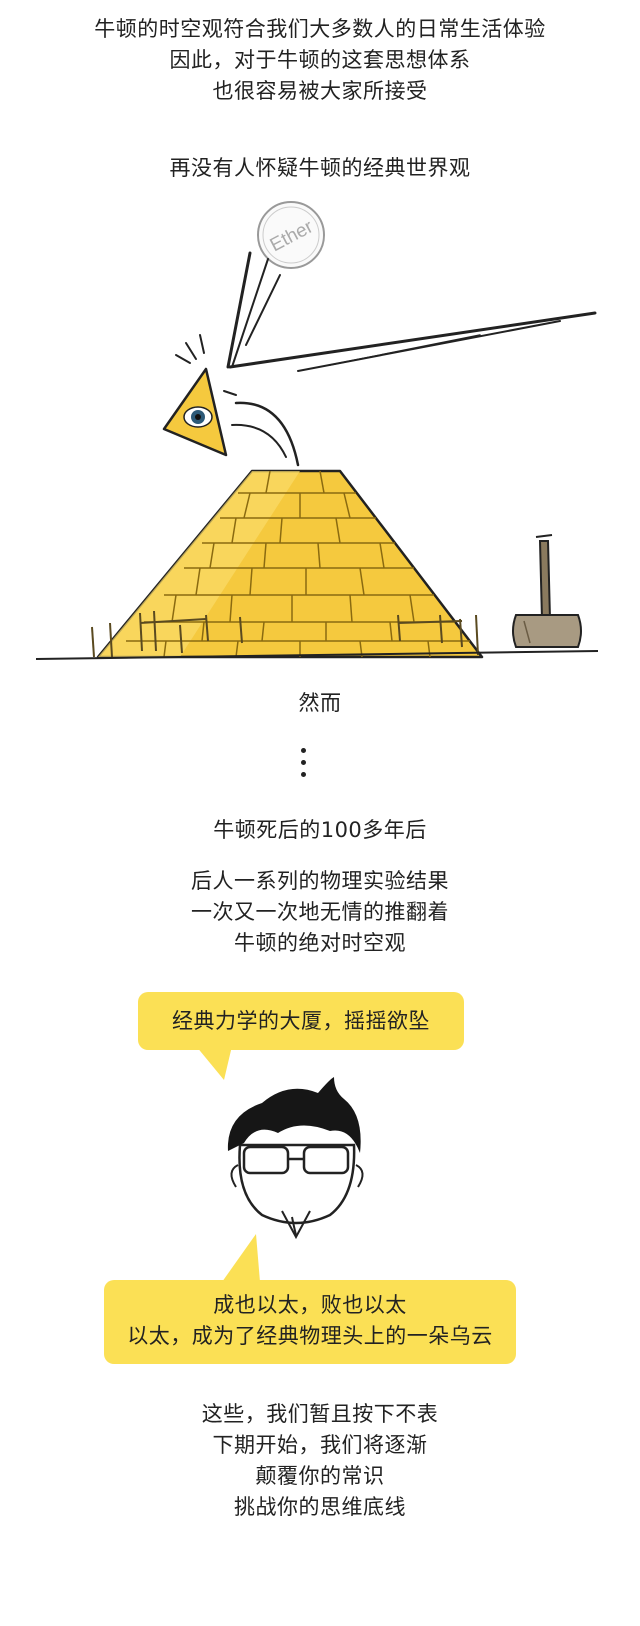 The width and height of the screenshot is (640, 1626). Describe the element at coordinates (320, 1414) in the screenshot. I see `closing-line-1: 这些，我们暂且按下不表` at that location.